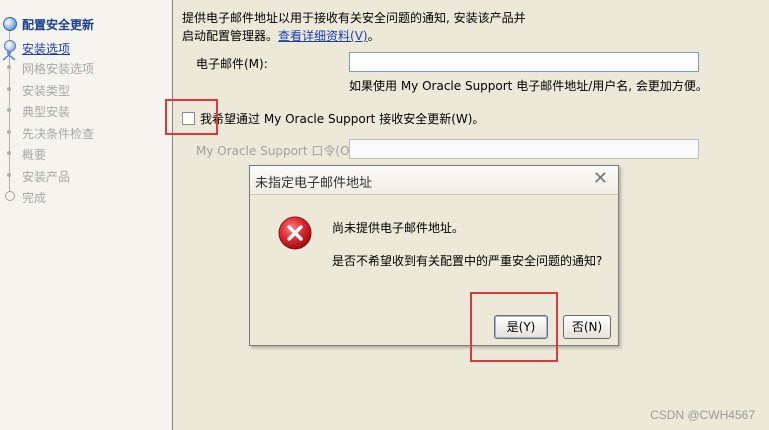  I want to click on sidebar-step-install-type: 安装类型, so click(46, 91).